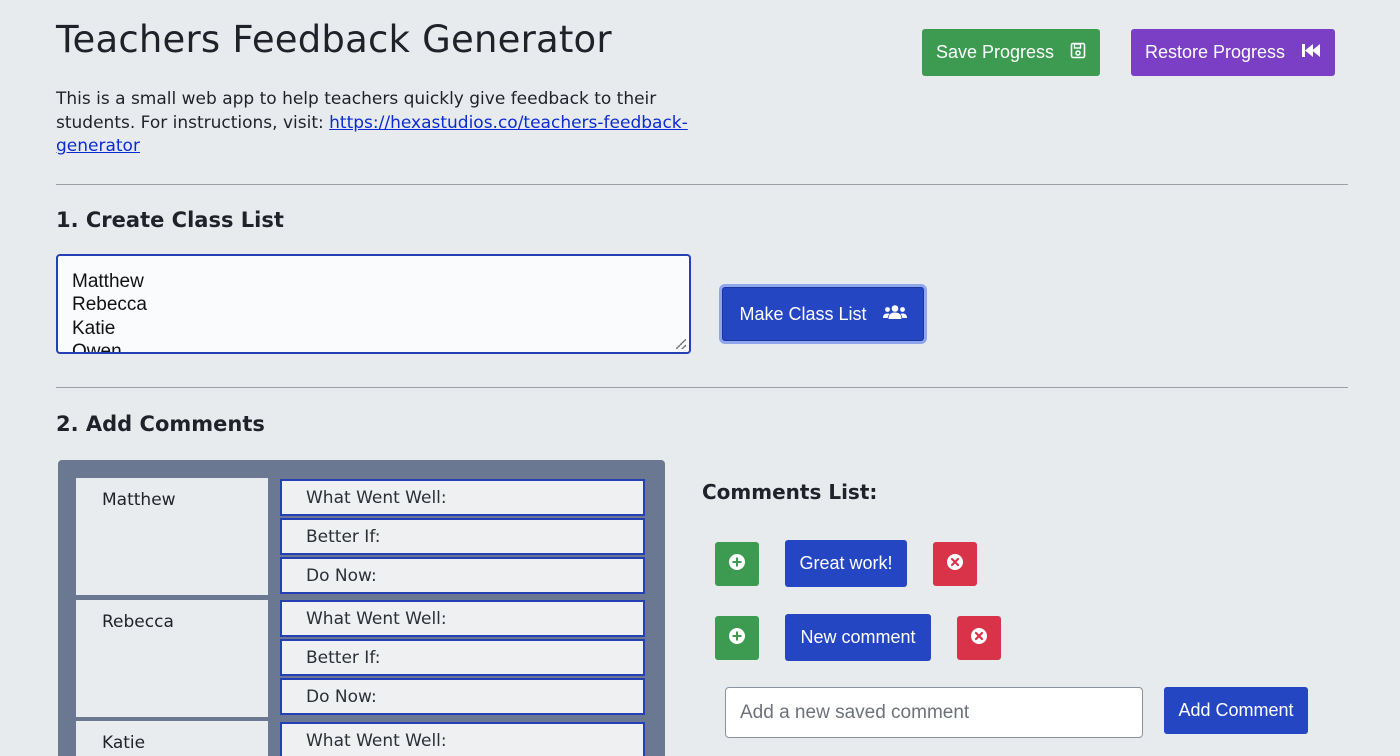 The width and height of the screenshot is (1400, 756). I want to click on student-name: Rebecca, so click(138, 622).